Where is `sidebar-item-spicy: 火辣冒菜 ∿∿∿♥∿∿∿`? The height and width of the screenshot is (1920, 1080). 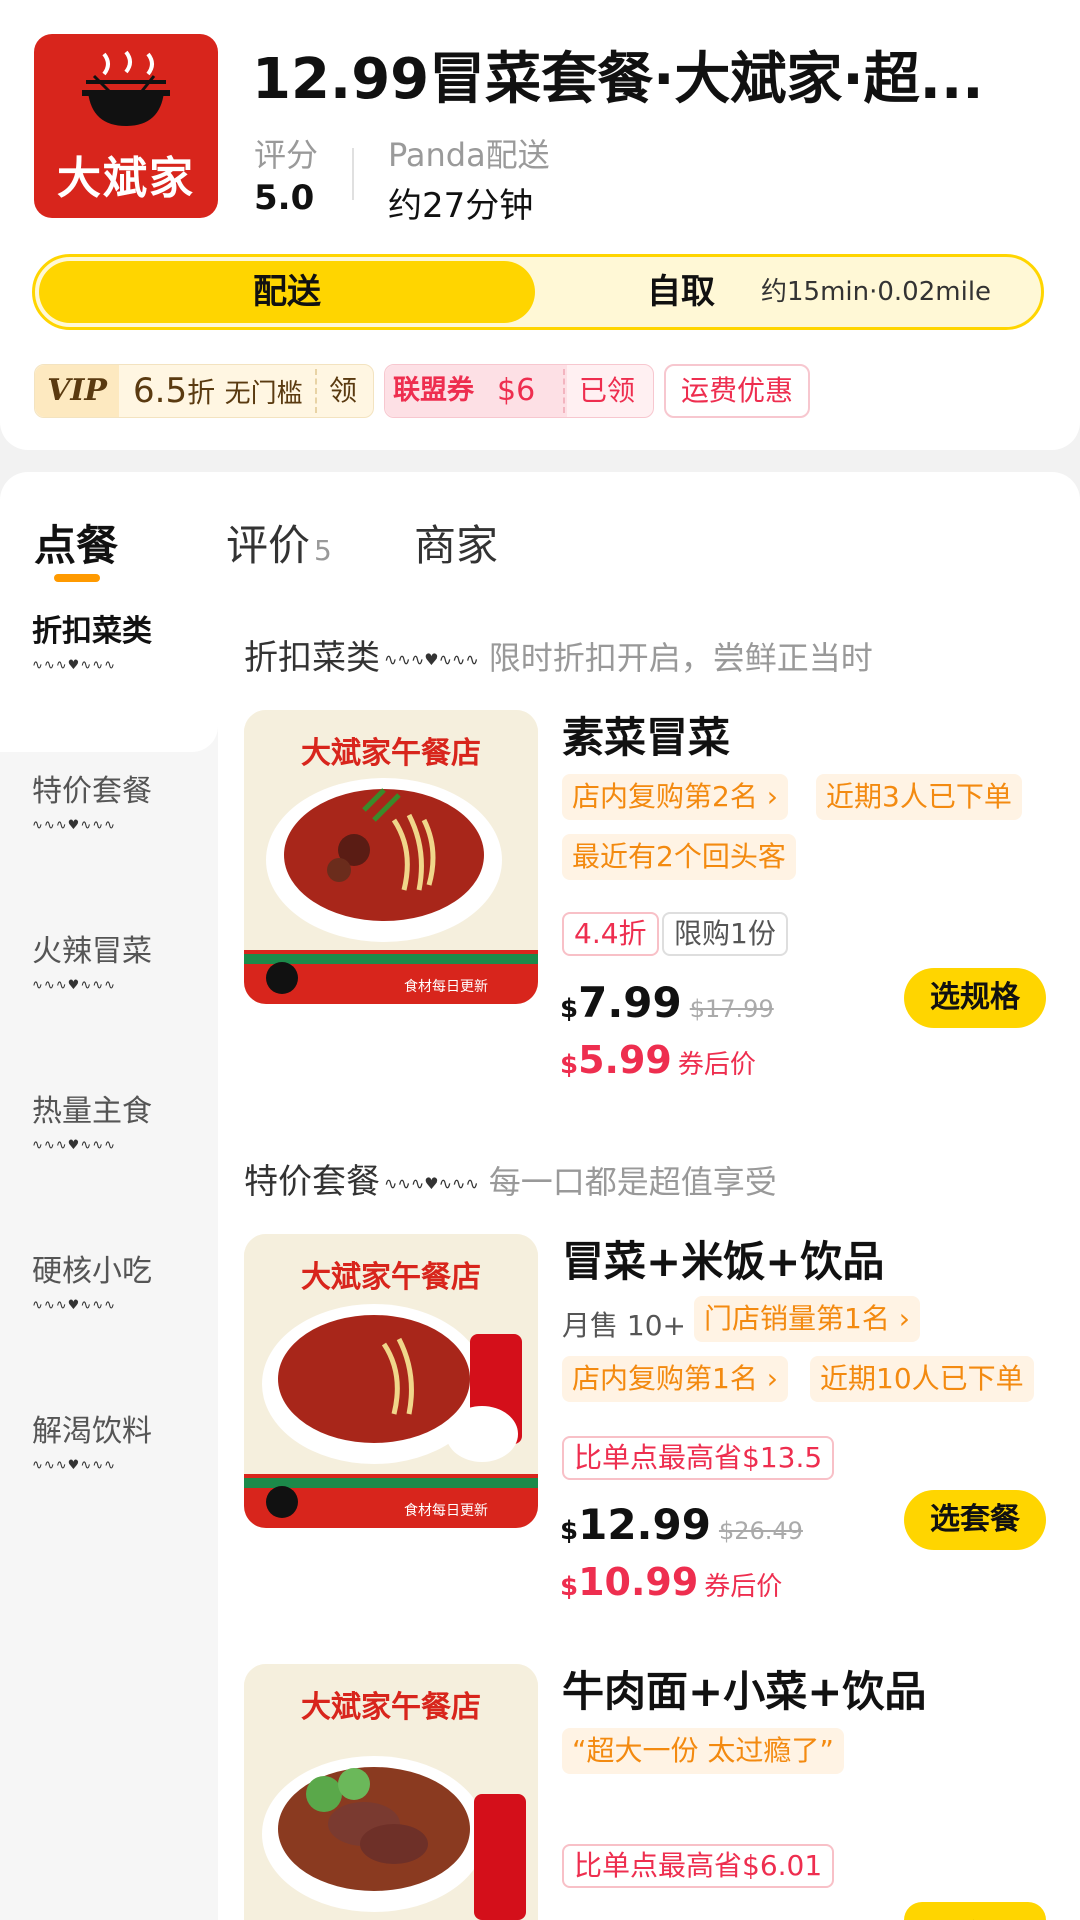
sidebar-item-spicy: 火辣冒菜 ∿∿∿♥∿∿∿ is located at coordinates (109, 992).